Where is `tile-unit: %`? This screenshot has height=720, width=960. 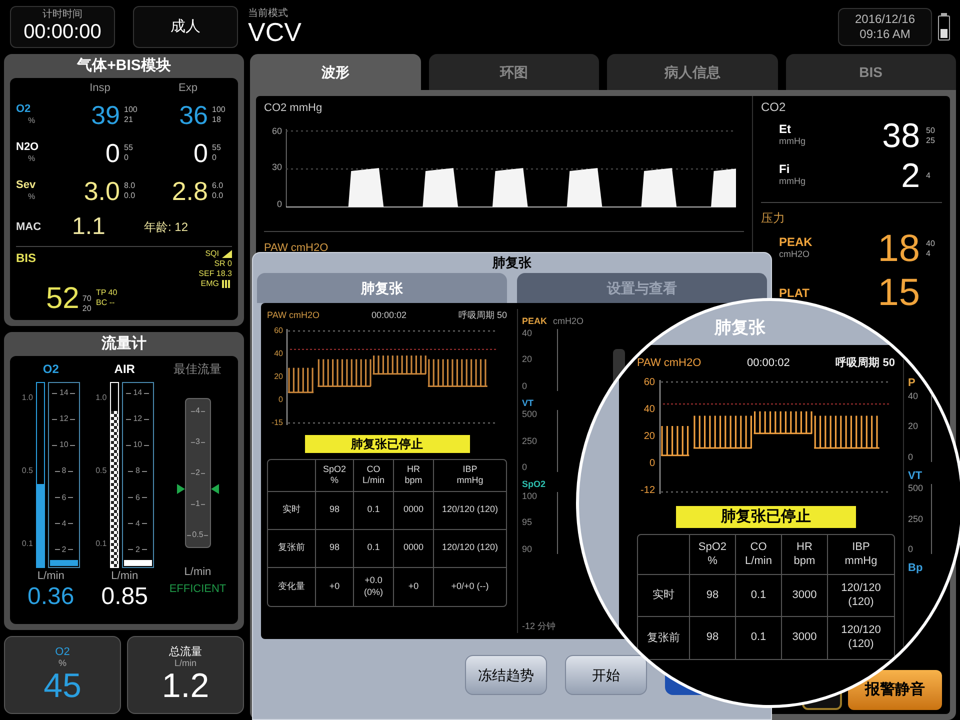 tile-unit: % is located at coordinates (62, 664).